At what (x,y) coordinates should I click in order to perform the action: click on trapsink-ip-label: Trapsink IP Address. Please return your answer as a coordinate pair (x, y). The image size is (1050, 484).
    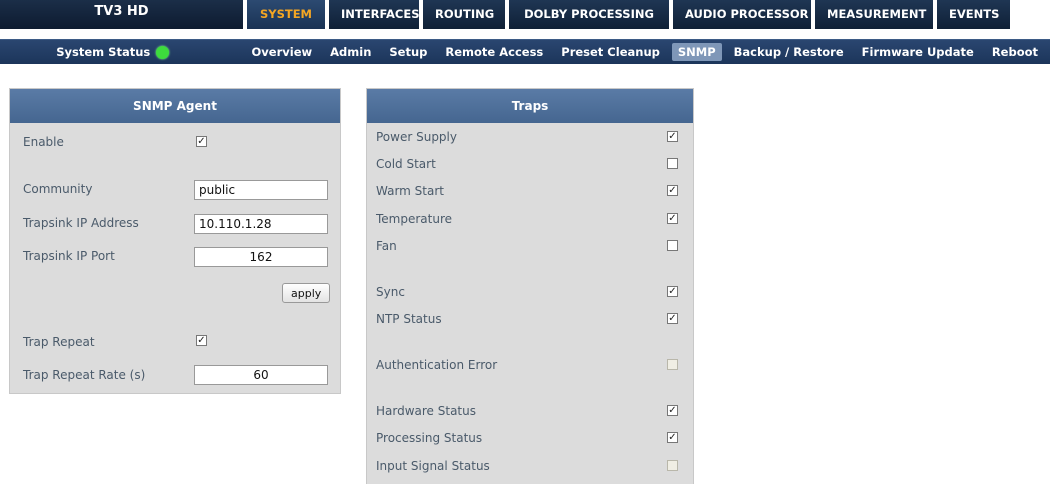
    Looking at the image, I should click on (81, 223).